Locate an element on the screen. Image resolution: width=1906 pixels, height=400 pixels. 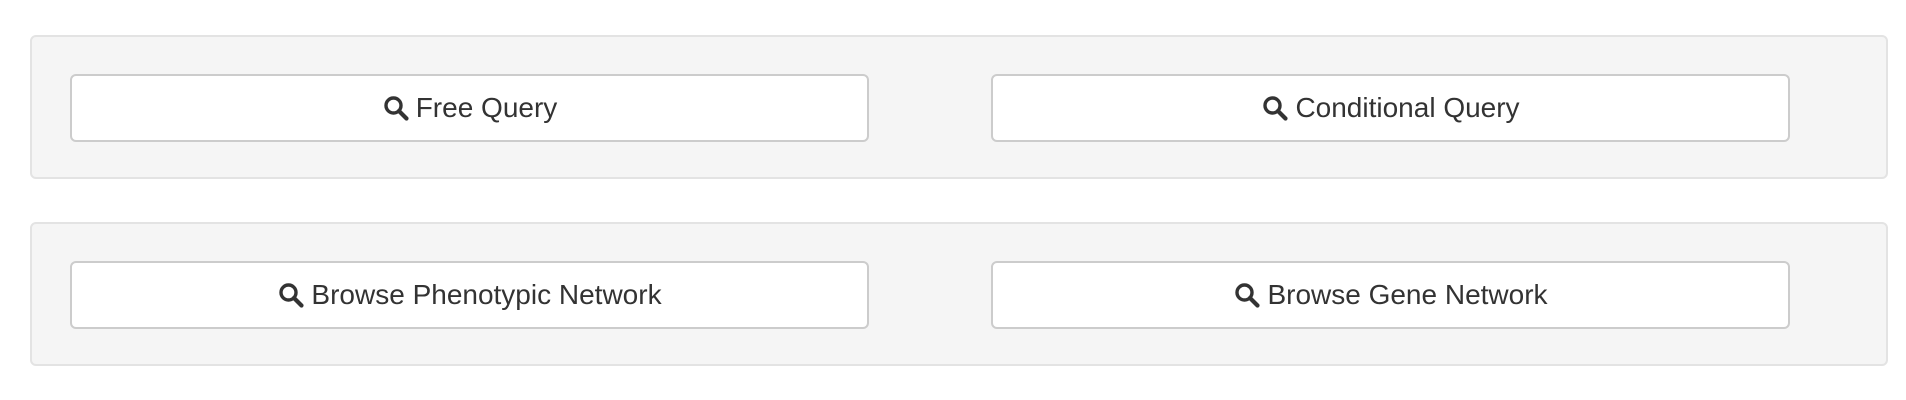
browse-phenotypic-network-label: Browse Phenotypic Network is located at coordinates (486, 294).